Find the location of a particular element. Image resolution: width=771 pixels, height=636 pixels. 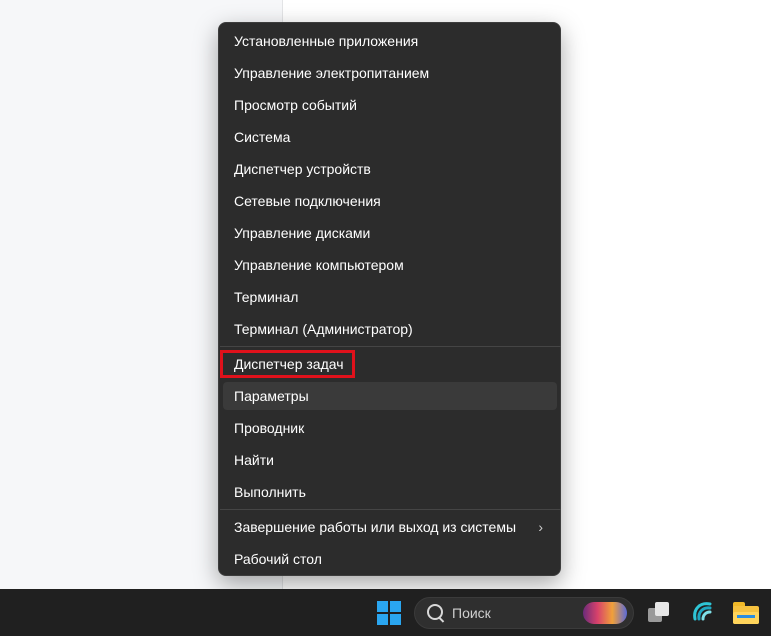

menu-item-settings: Параметры is located at coordinates (390, 396).